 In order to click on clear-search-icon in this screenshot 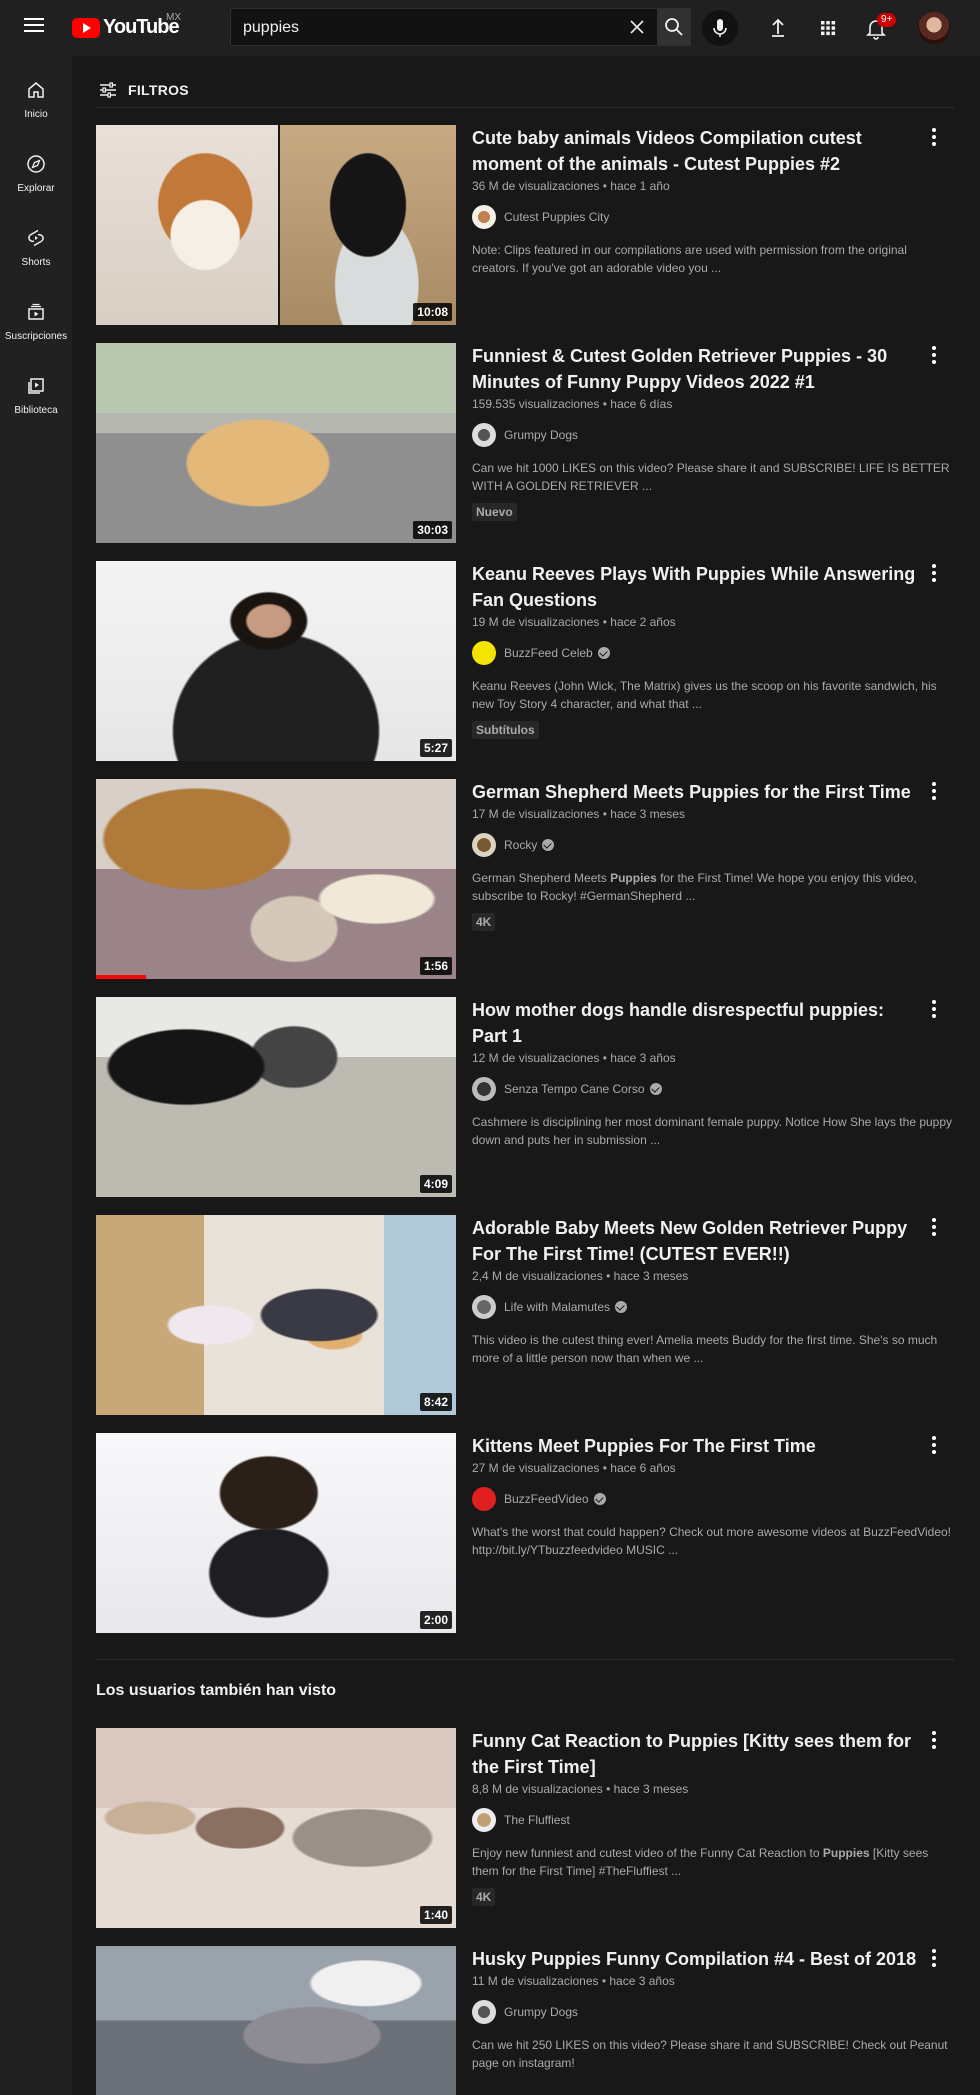, I will do `click(637, 27)`.